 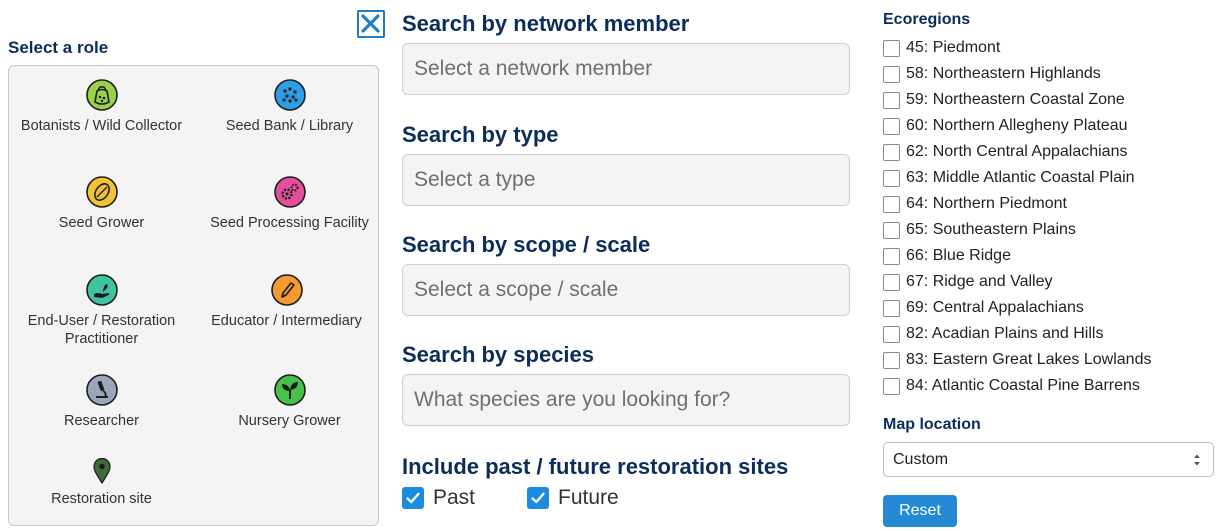 I want to click on ecoregion-label: 65: Southeastern Plains, so click(x=991, y=229).